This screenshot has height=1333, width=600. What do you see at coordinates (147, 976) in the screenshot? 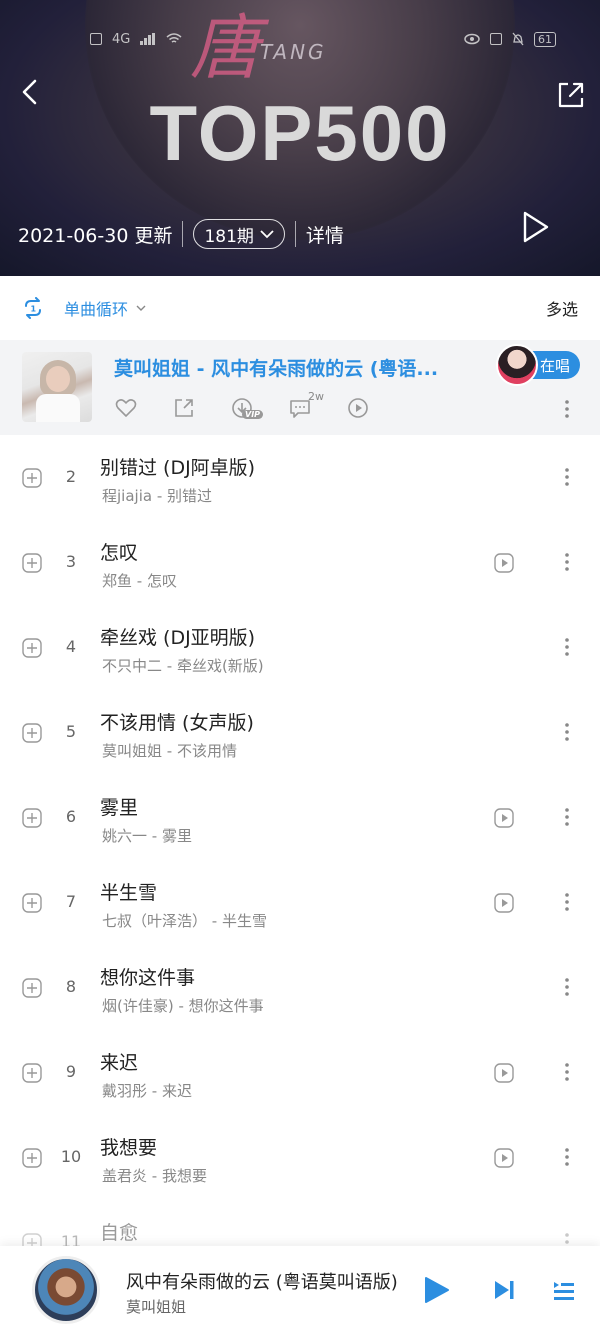
I see `song-title: 想你这件事` at bounding box center [147, 976].